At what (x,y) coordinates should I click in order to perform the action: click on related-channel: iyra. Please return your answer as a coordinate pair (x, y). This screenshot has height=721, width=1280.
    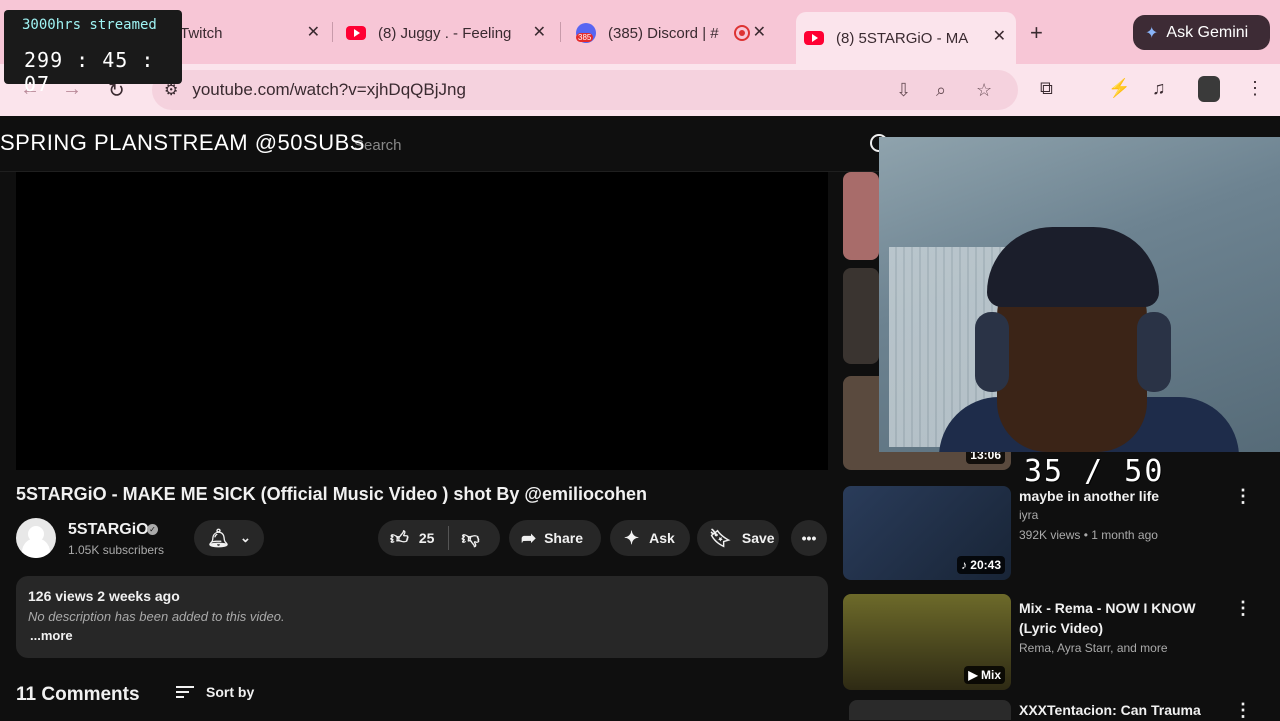
    Looking at the image, I should click on (1028, 515).